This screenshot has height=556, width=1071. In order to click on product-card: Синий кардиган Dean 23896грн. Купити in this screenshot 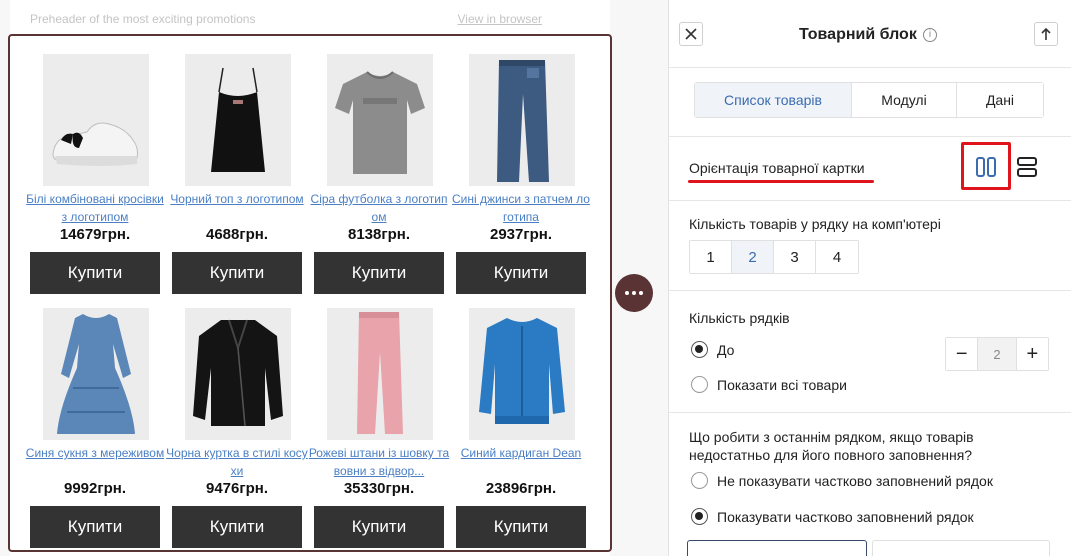, I will do `click(521, 424)`.